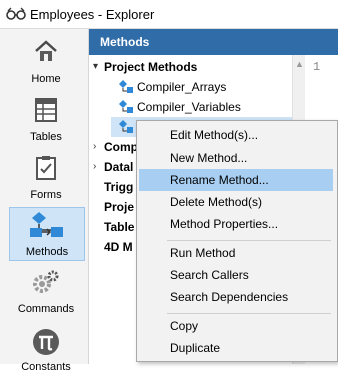  What do you see at coordinates (213, 42) in the screenshot?
I see `methods-panel-header: Methods` at bounding box center [213, 42].